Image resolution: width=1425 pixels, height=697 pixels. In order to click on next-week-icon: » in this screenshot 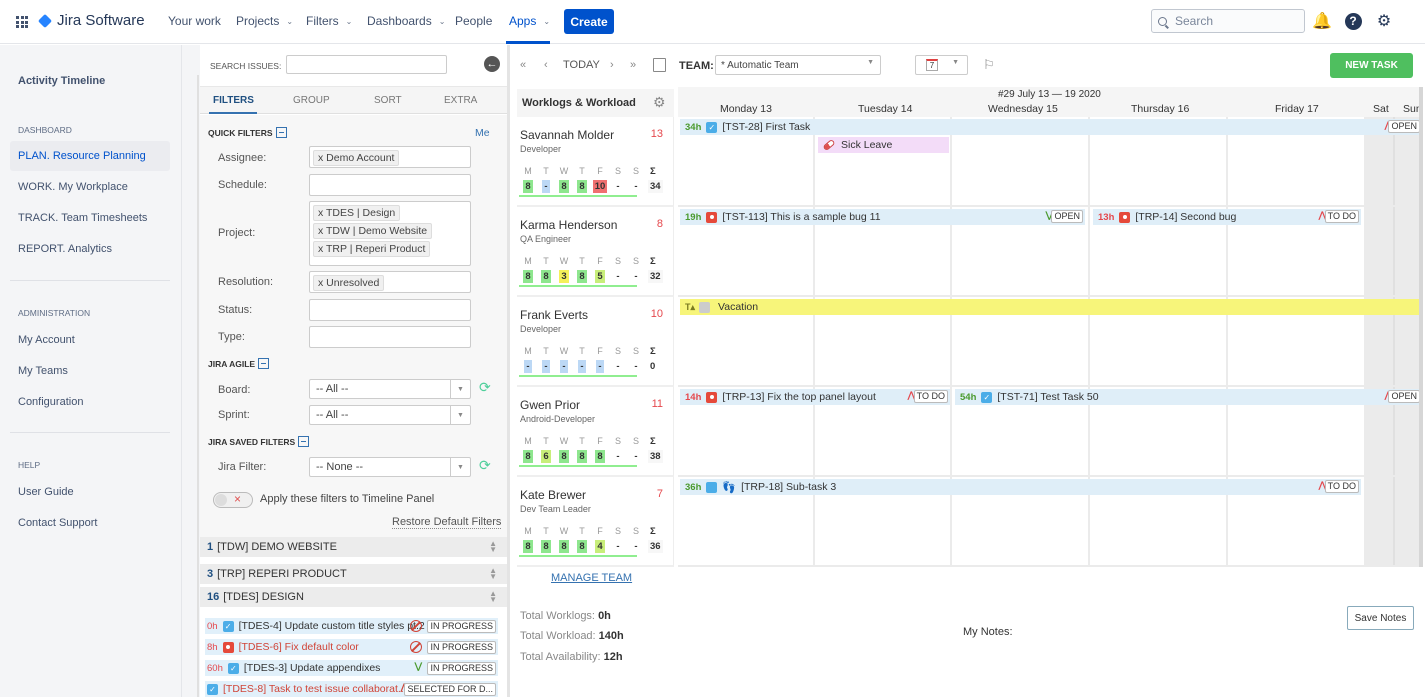, I will do `click(633, 65)`.